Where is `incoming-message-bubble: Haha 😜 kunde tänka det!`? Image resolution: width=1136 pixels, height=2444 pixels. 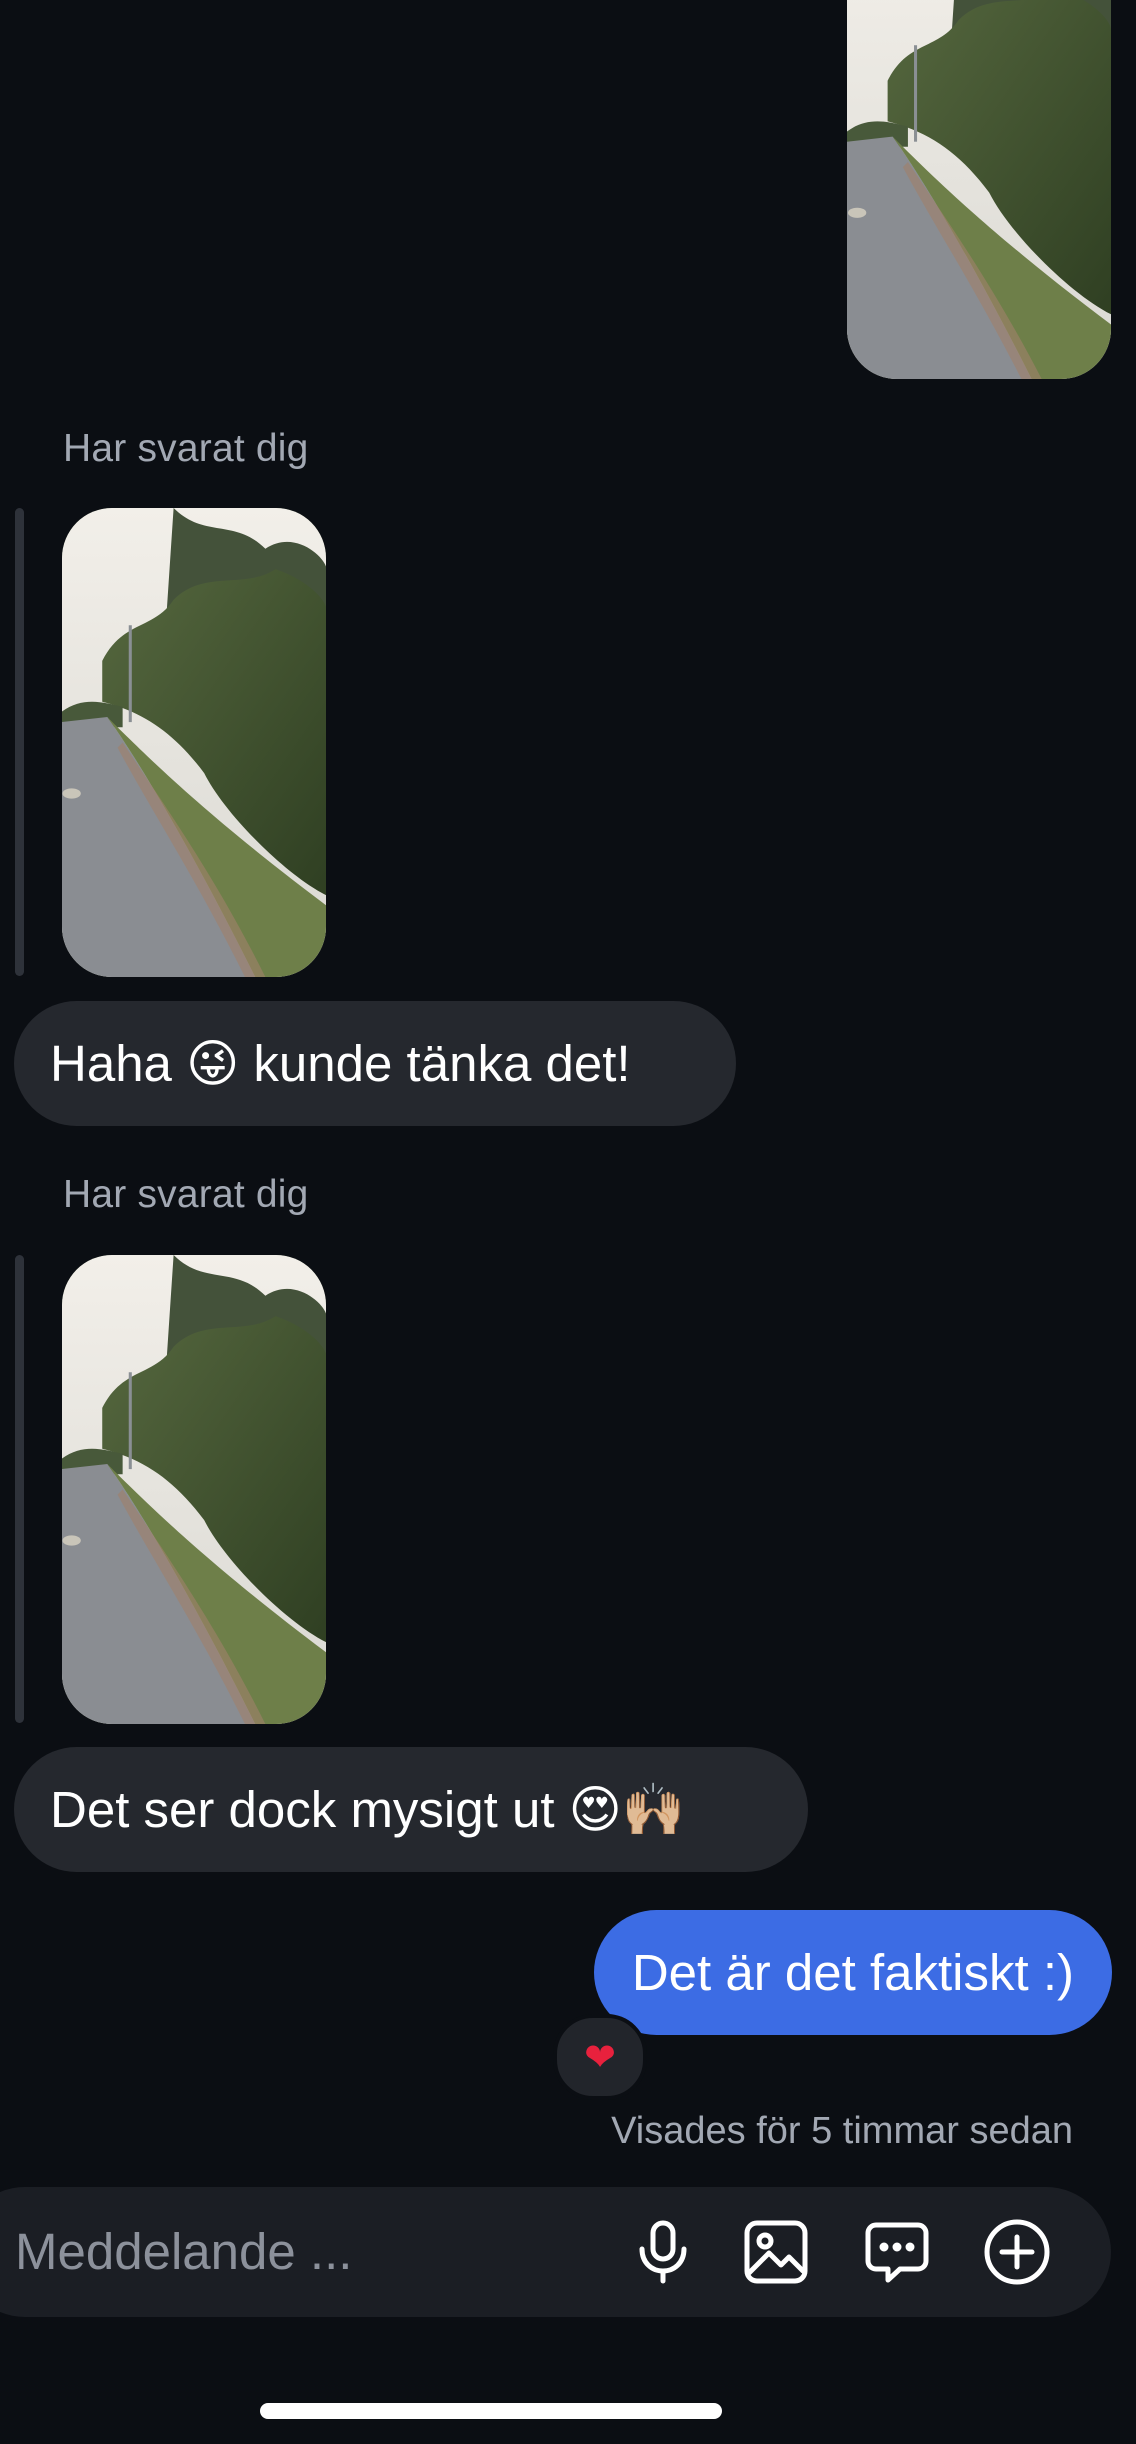 incoming-message-bubble: Haha 😜 kunde tänka det! is located at coordinates (375, 1063).